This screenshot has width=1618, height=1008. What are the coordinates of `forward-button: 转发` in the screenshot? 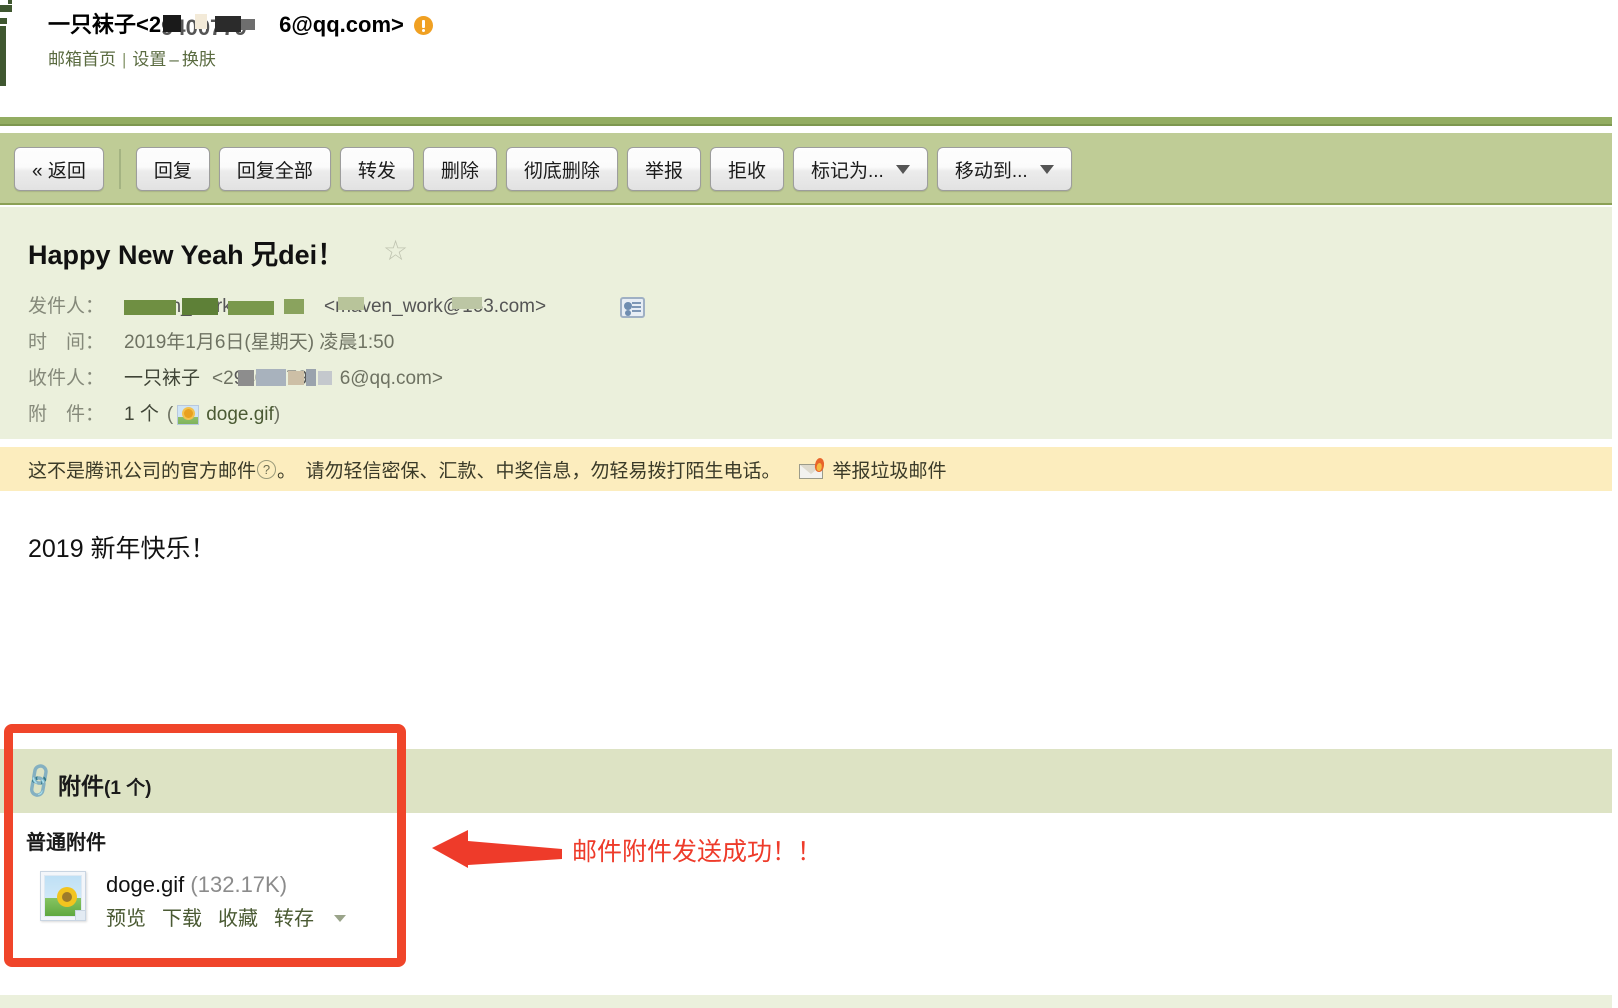 It's located at (376, 169).